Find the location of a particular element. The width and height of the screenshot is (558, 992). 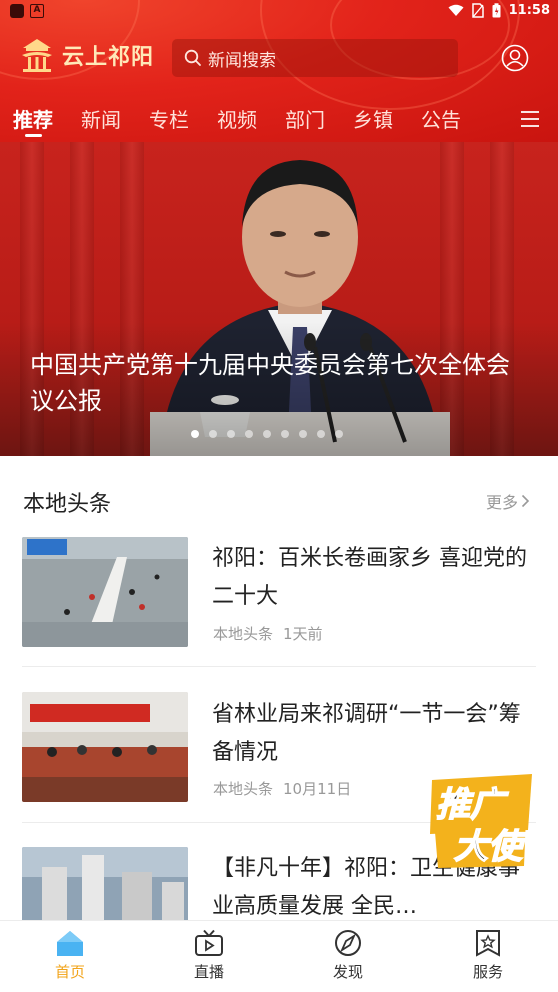

promotion-ambassador-badge: 推广 大使 is located at coordinates (480, 822).